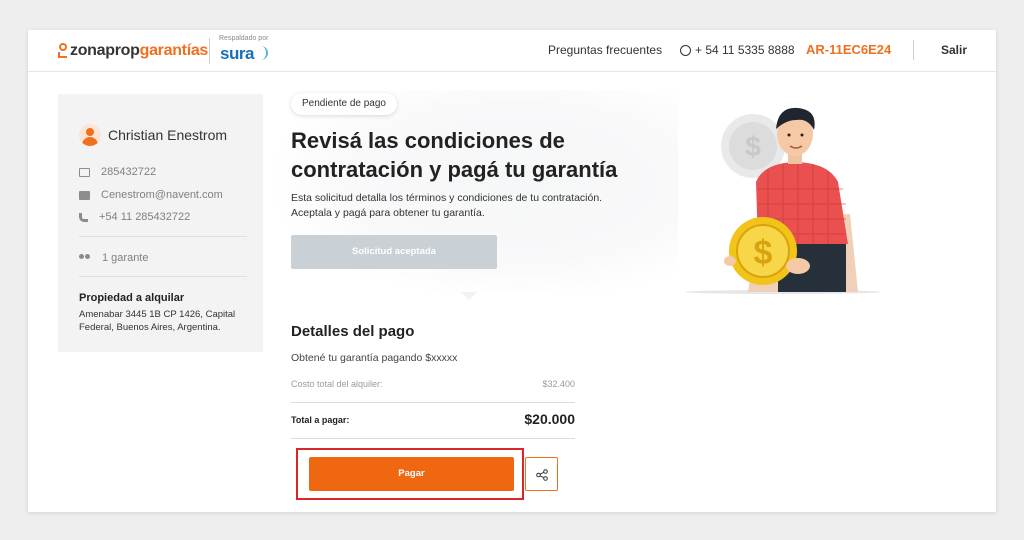 Image resolution: width=1024 pixels, height=540 pixels. What do you see at coordinates (84, 172) in the screenshot?
I see `id-card-icon` at bounding box center [84, 172].